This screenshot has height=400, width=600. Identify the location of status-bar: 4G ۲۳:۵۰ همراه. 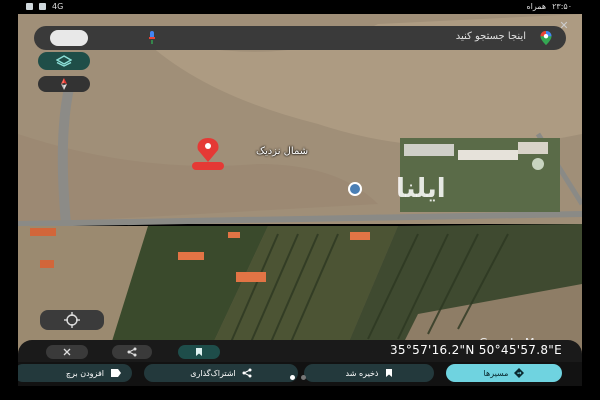
(300, 7).